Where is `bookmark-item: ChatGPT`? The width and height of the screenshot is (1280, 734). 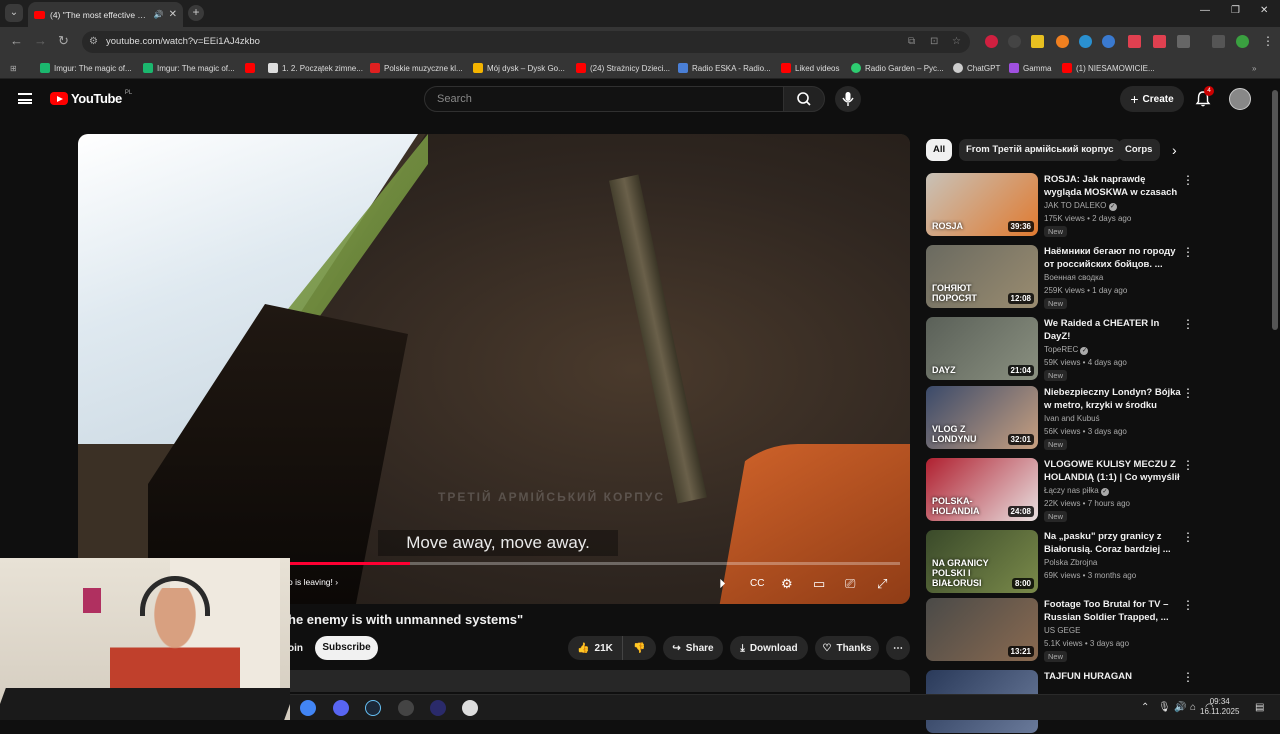
bookmark-item: ChatGPT is located at coordinates (976, 68).